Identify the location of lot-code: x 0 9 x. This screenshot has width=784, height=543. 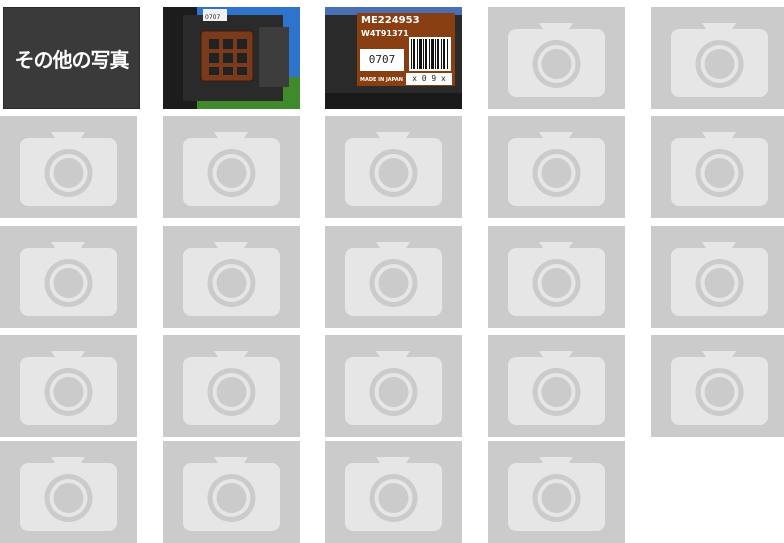
(429, 79).